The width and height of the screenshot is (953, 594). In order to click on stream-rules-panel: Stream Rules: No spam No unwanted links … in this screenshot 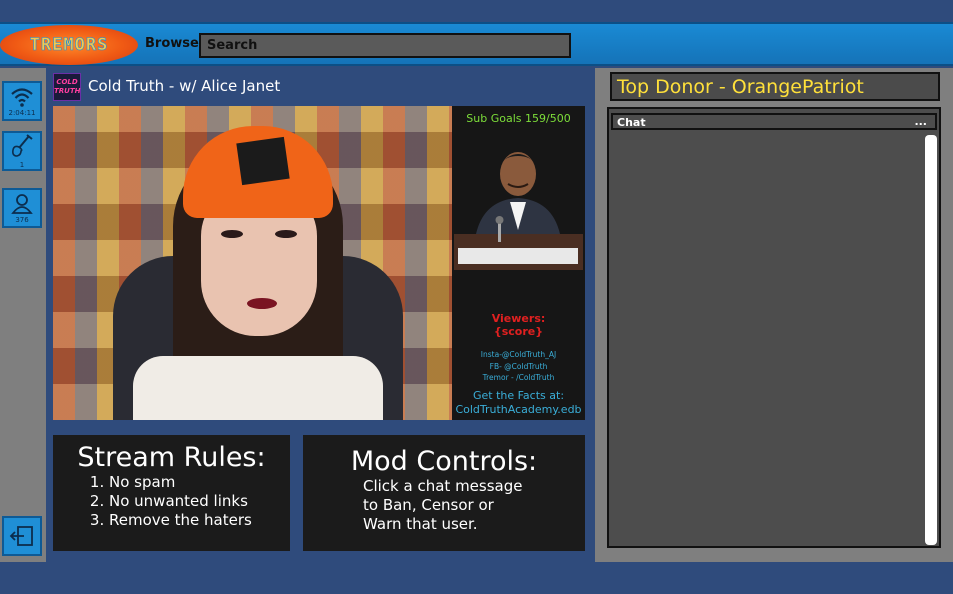, I will do `click(171, 493)`.